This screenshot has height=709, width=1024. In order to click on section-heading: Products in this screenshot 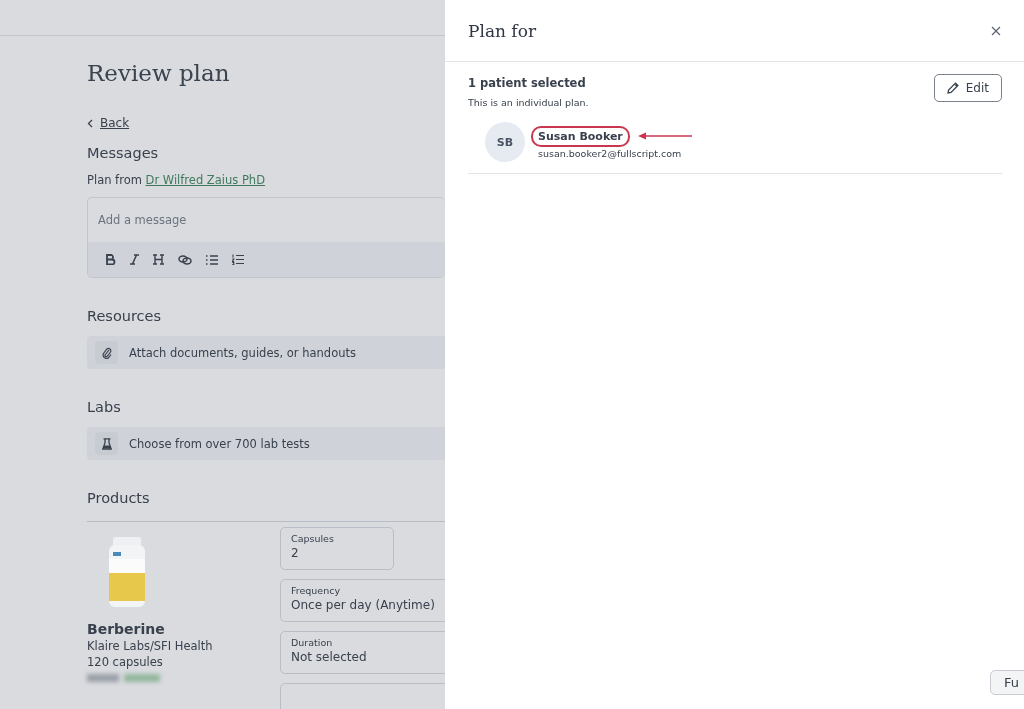, I will do `click(119, 498)`.